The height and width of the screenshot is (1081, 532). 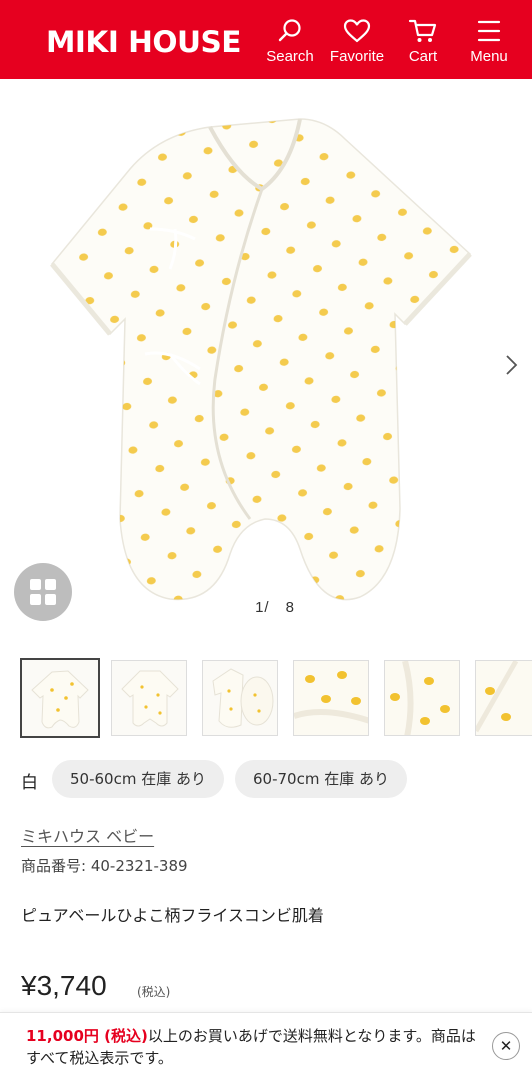 I want to click on close-banner-button: ✕, so click(x=506, y=1046).